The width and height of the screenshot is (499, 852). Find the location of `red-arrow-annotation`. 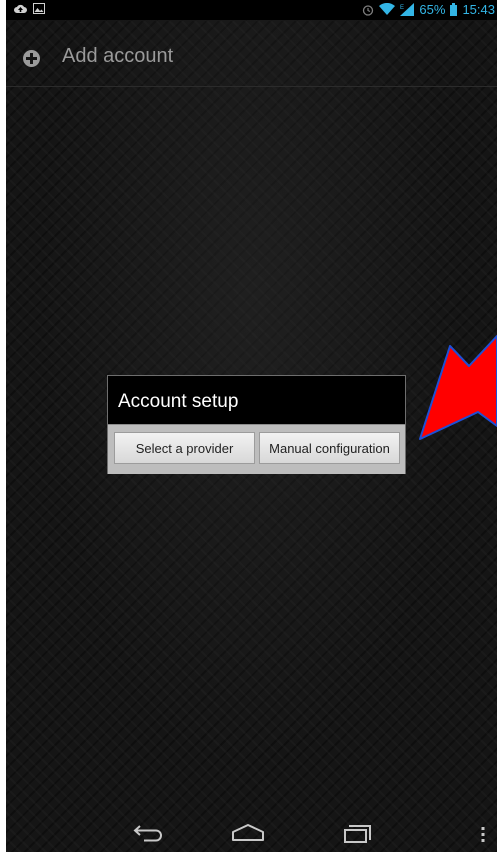

red-arrow-annotation is located at coordinates (458, 387).